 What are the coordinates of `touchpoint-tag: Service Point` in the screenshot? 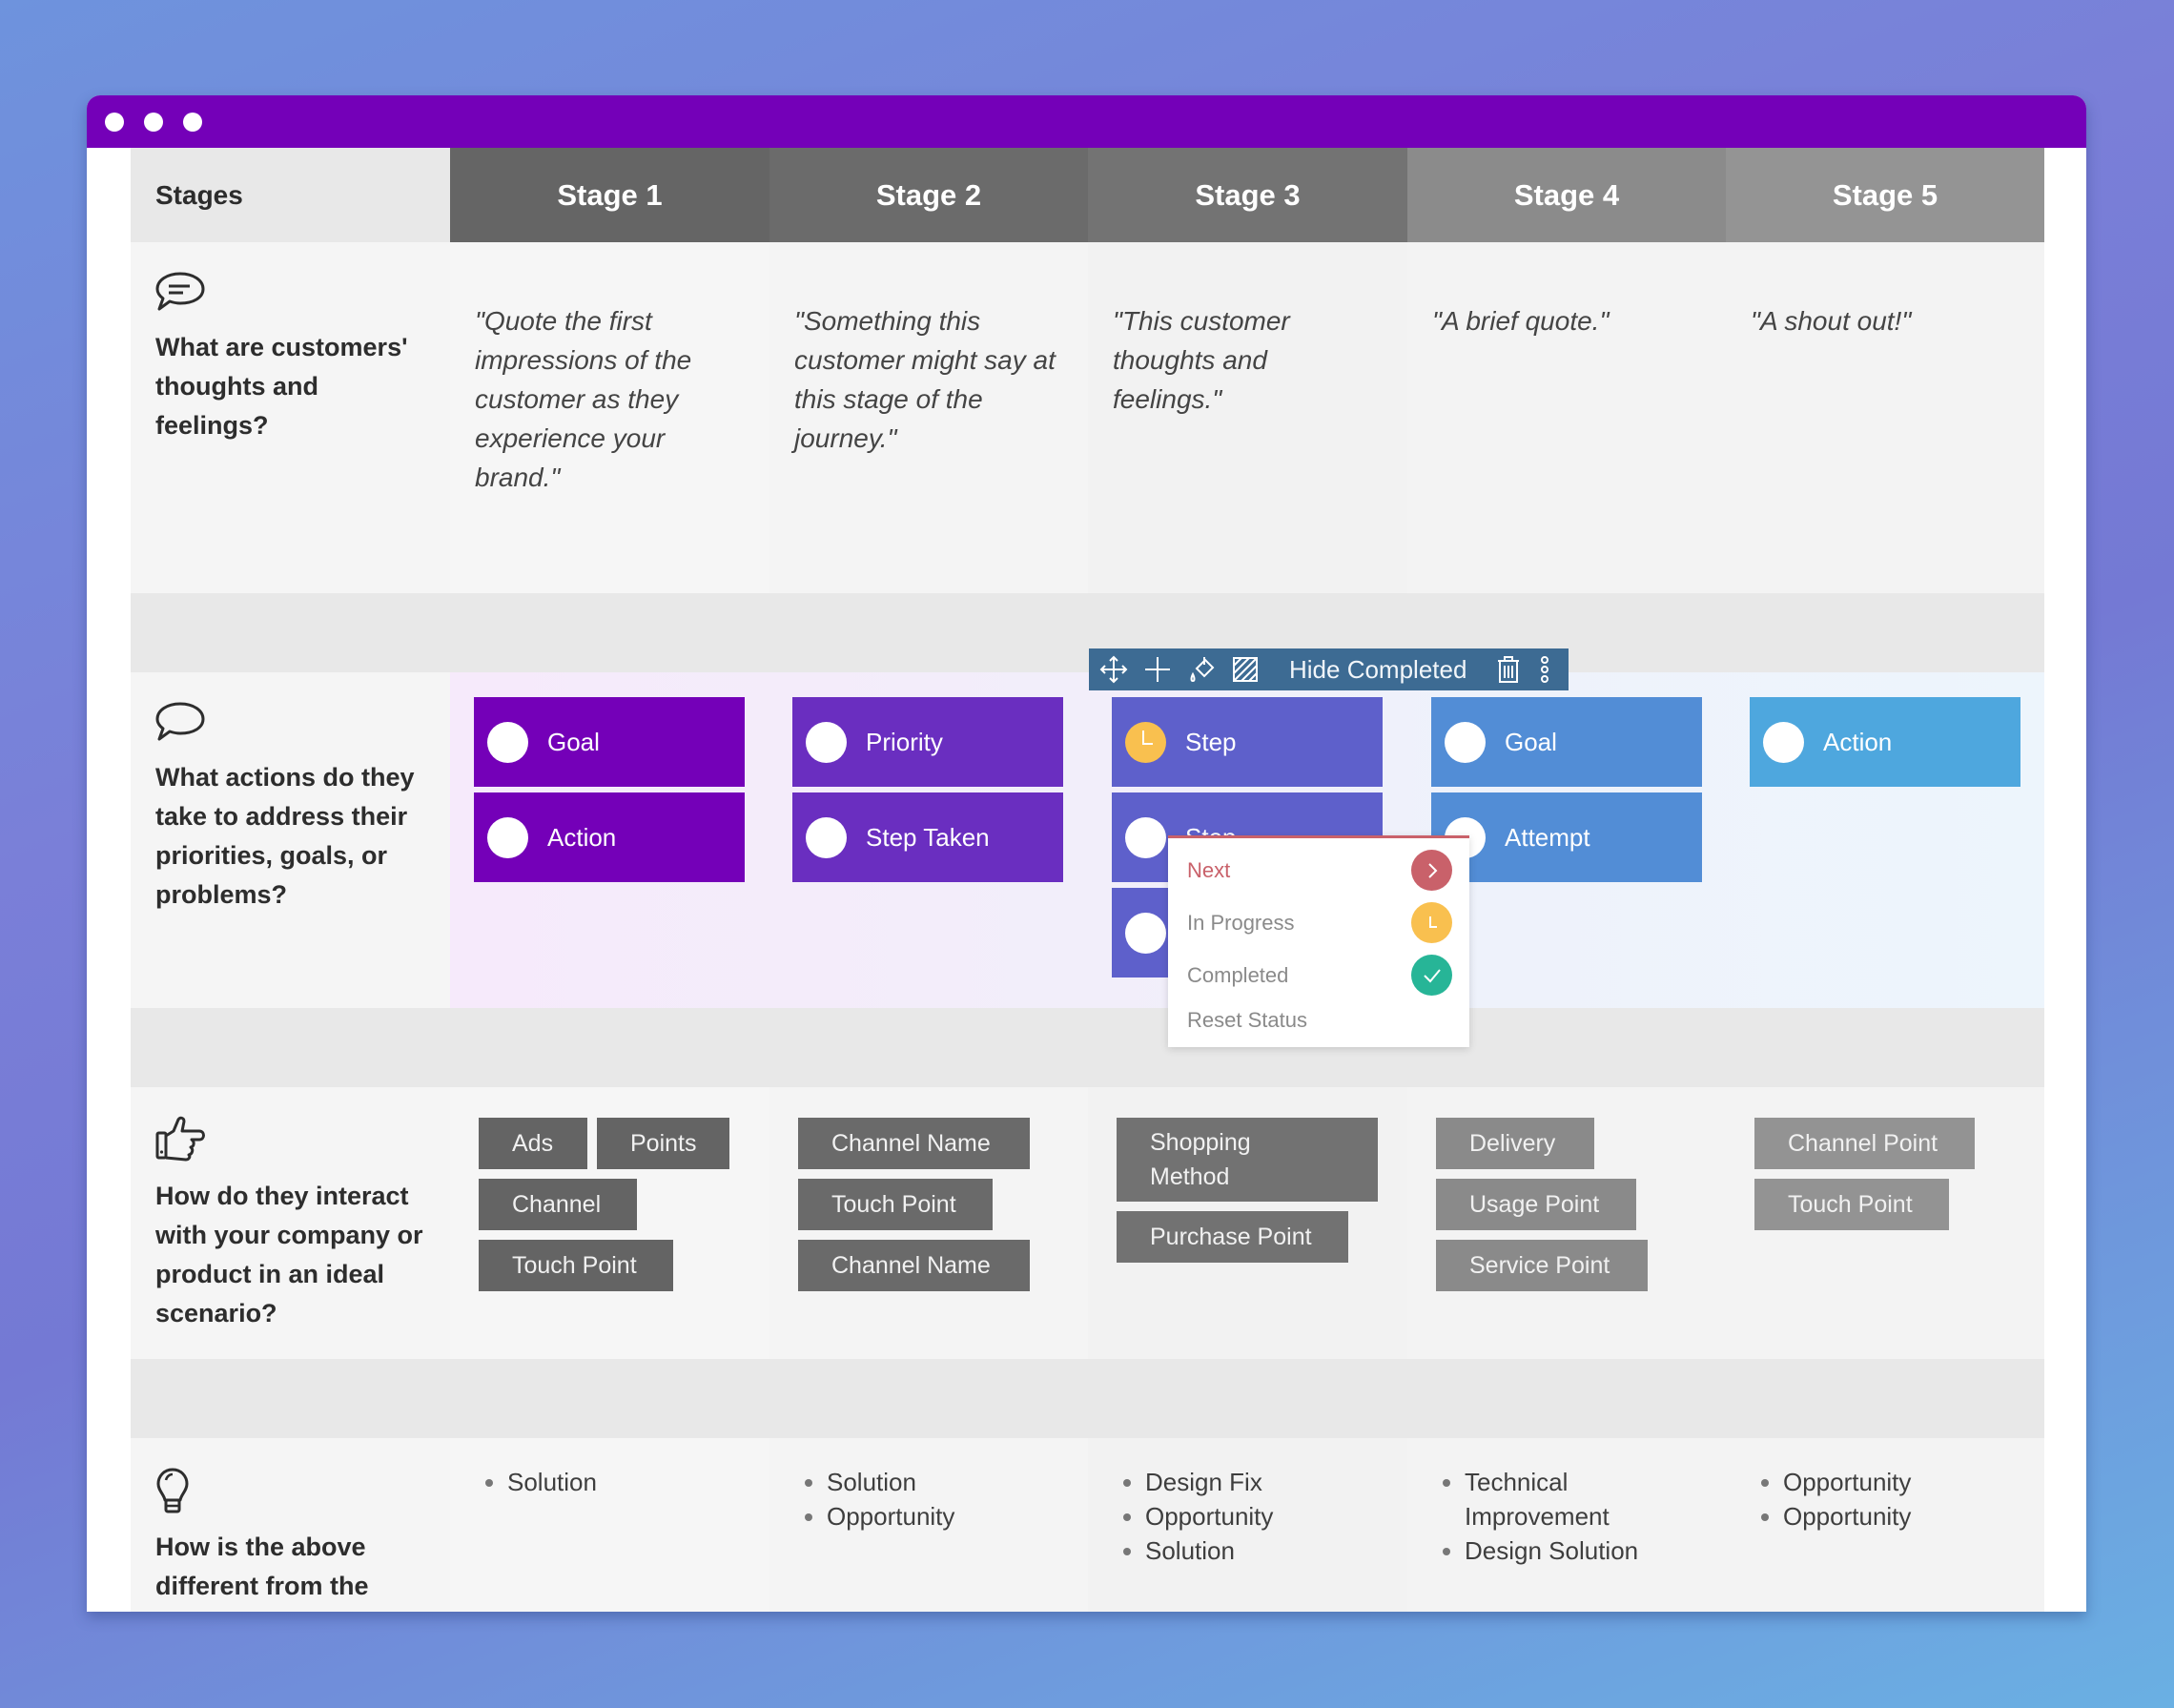 It's located at (1542, 1265).